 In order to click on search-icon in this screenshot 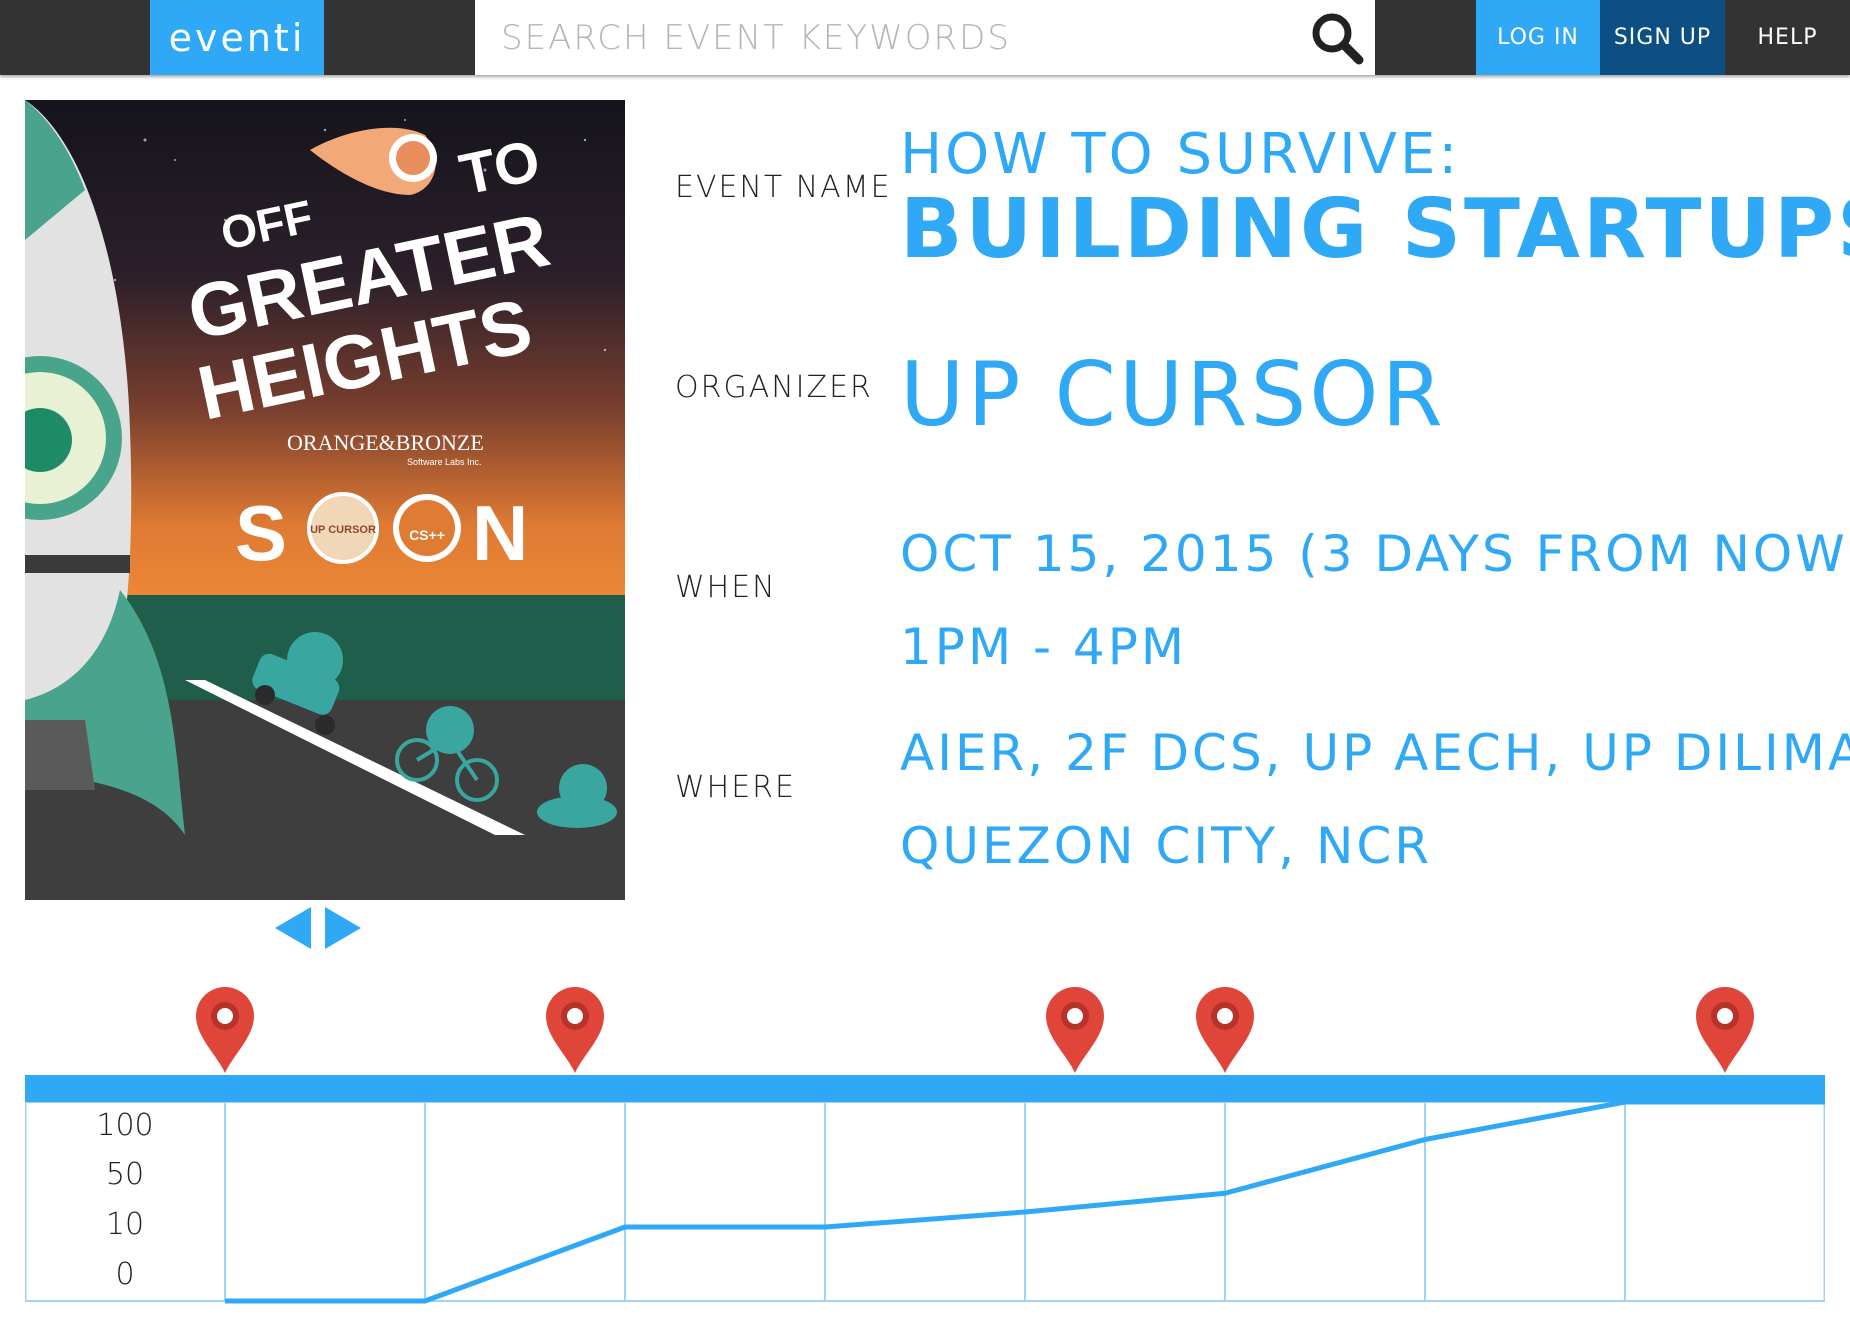, I will do `click(1337, 38)`.